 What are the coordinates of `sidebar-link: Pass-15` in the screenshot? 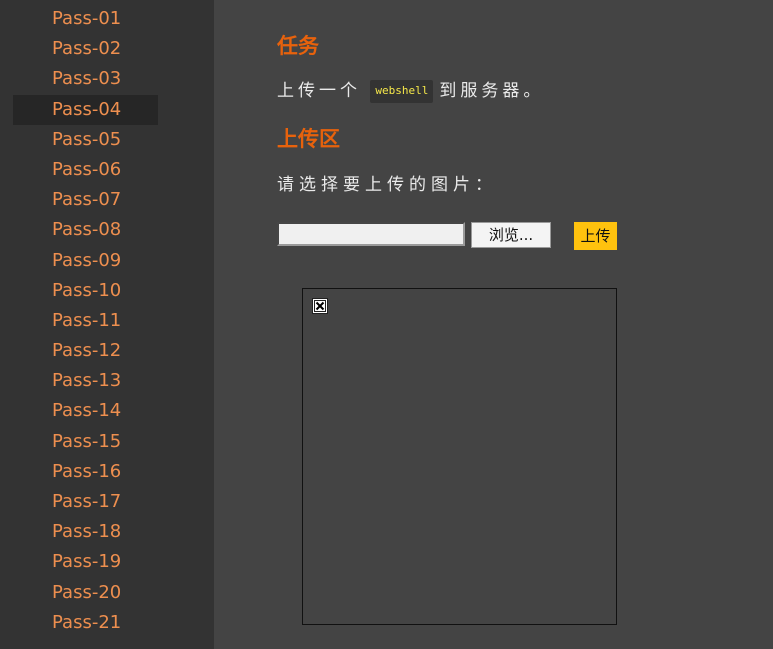 It's located at (107, 442).